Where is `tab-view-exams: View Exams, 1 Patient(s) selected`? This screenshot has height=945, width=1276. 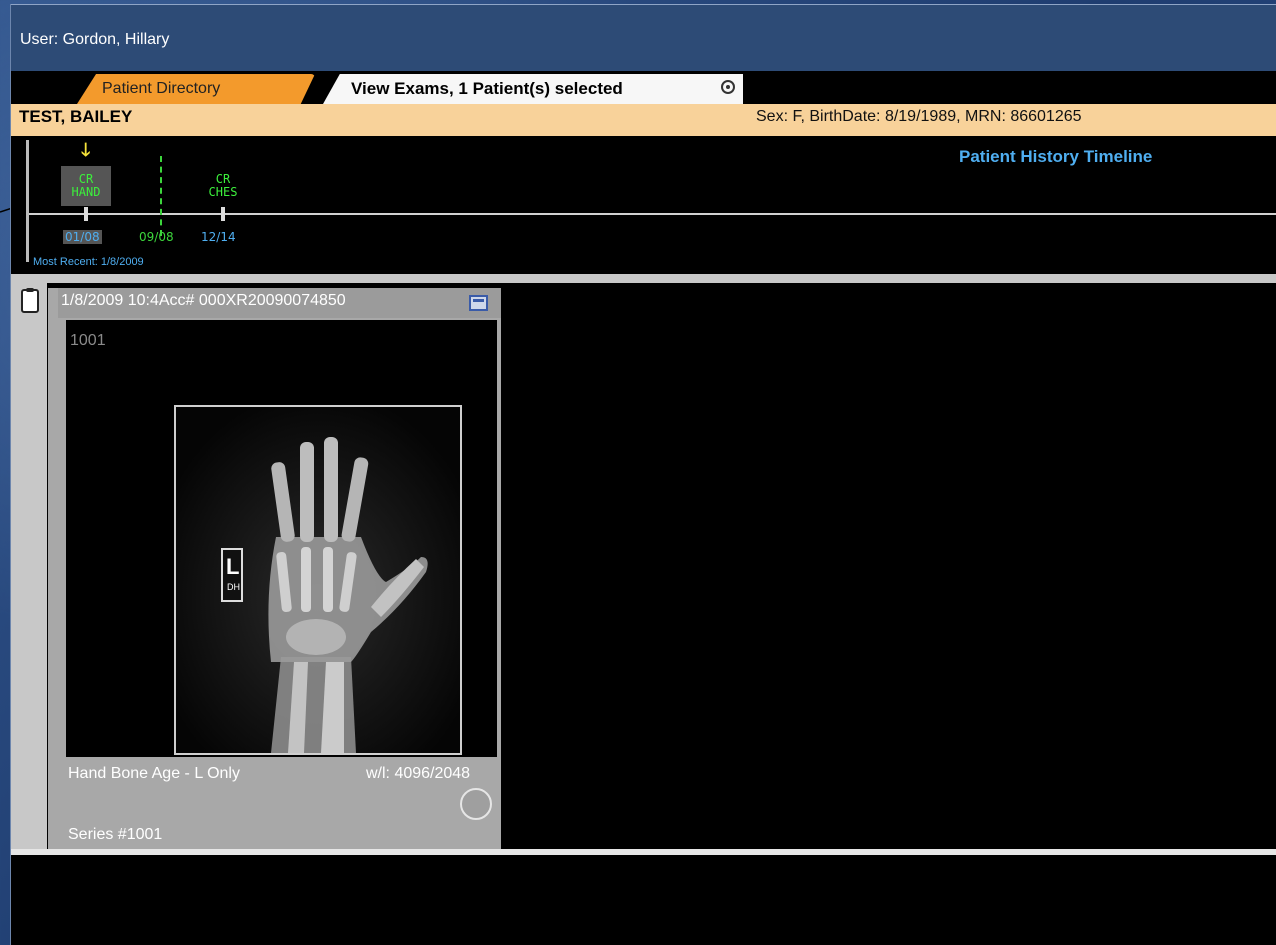 tab-view-exams: View Exams, 1 Patient(s) selected is located at coordinates (533, 89).